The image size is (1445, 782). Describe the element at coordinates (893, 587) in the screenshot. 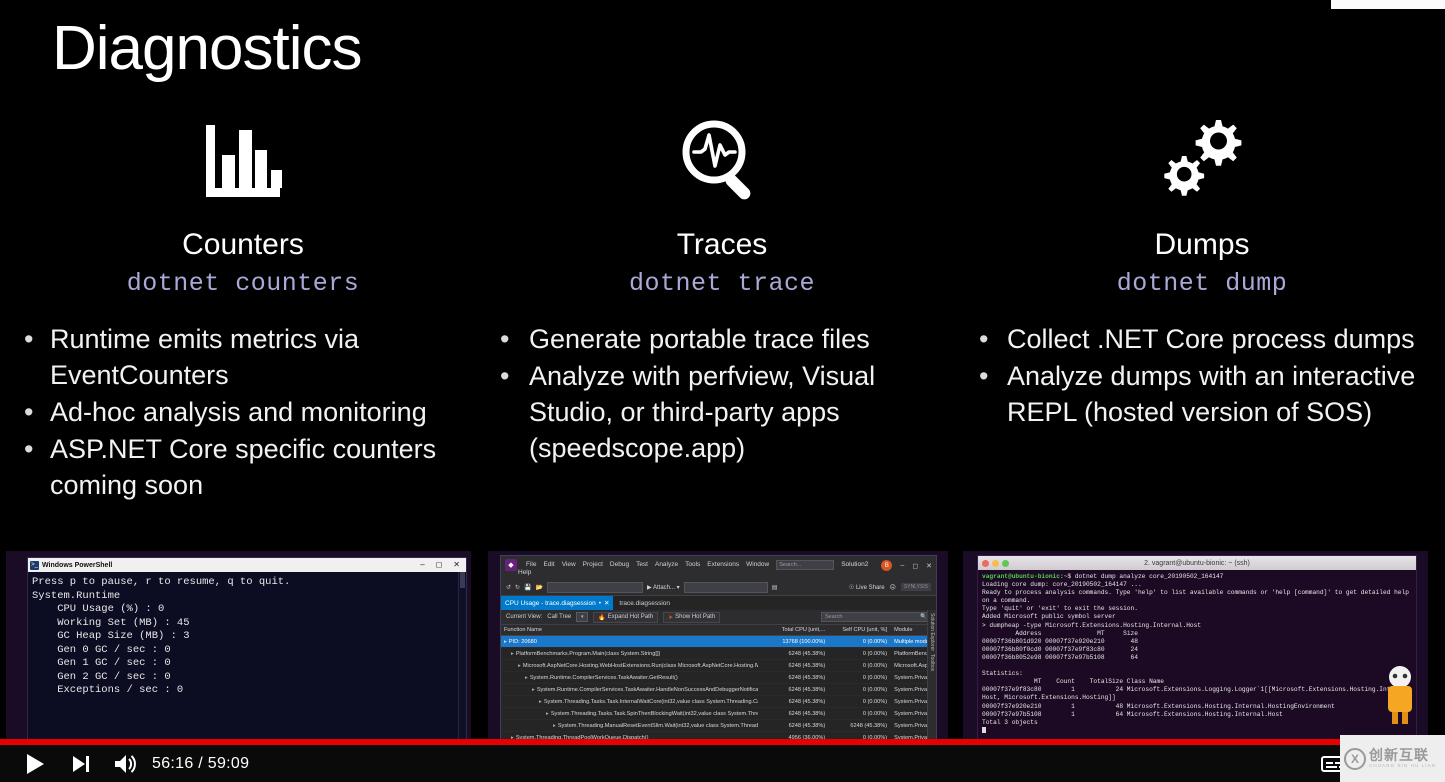

I see `feedback-icon: ☹` at that location.